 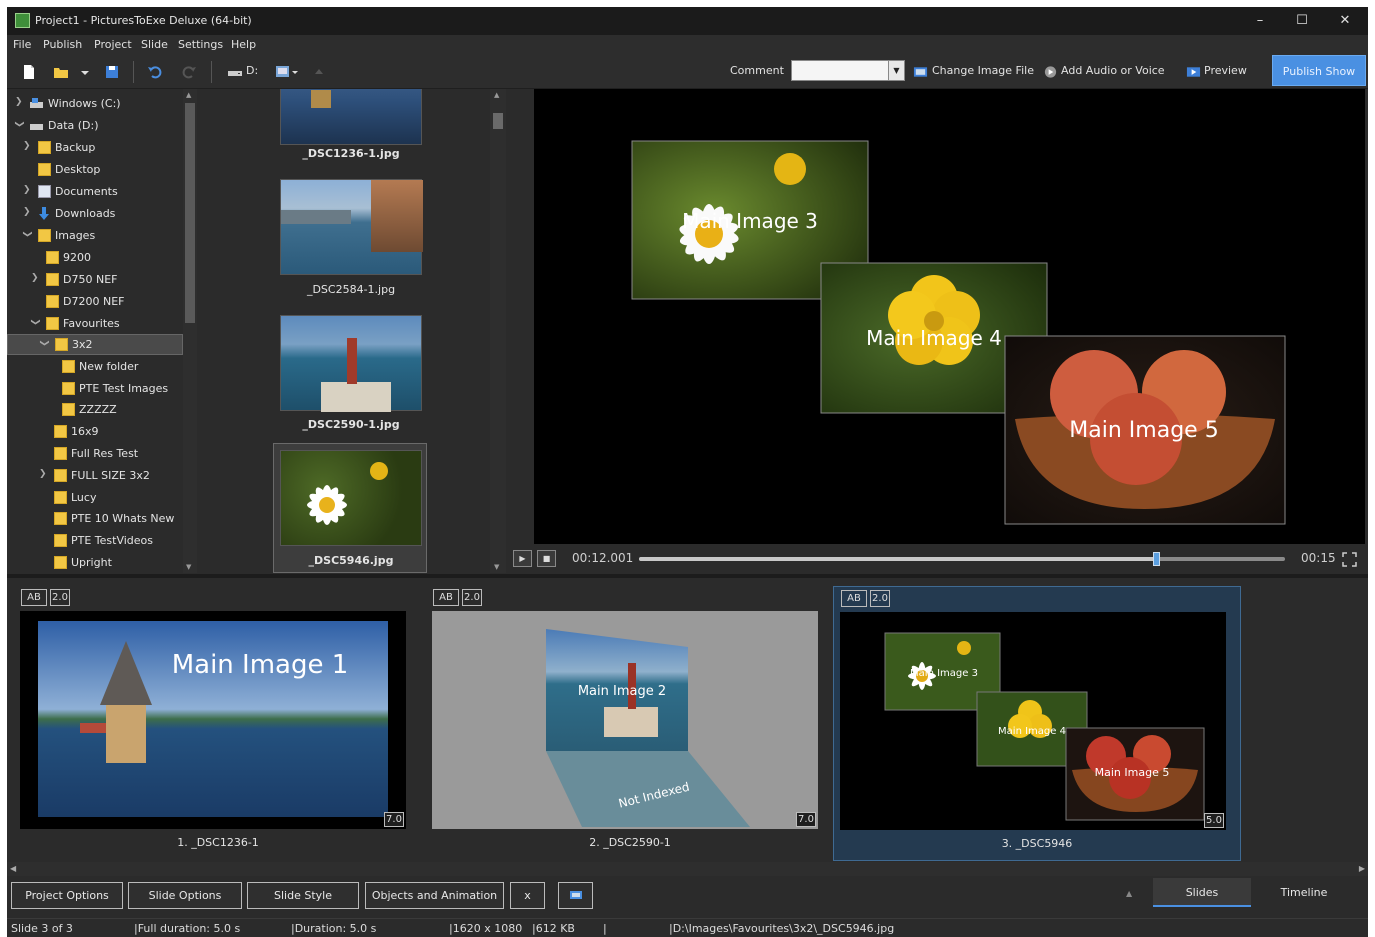 I want to click on project-options-button: Project Options, so click(x=67, y=895).